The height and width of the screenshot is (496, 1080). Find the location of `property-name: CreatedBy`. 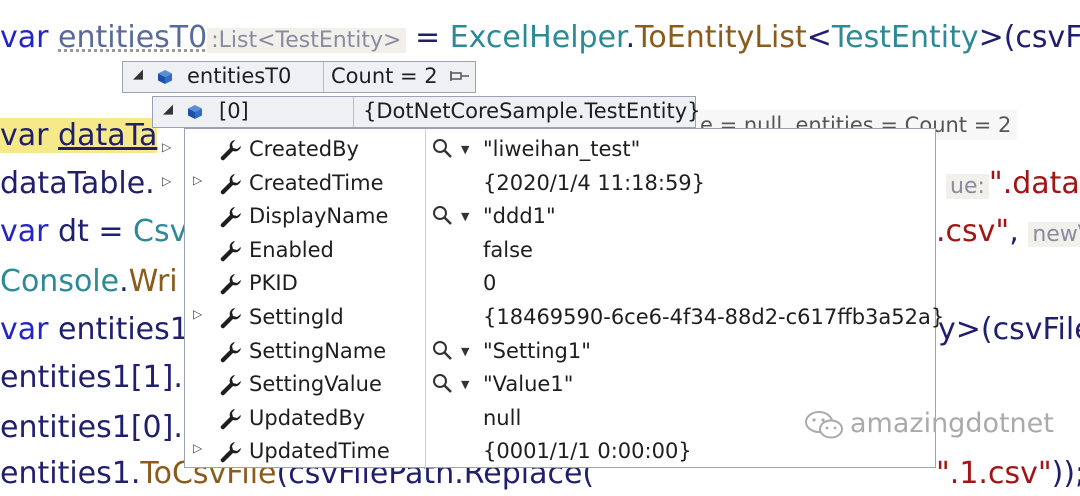

property-name: CreatedBy is located at coordinates (304, 149).